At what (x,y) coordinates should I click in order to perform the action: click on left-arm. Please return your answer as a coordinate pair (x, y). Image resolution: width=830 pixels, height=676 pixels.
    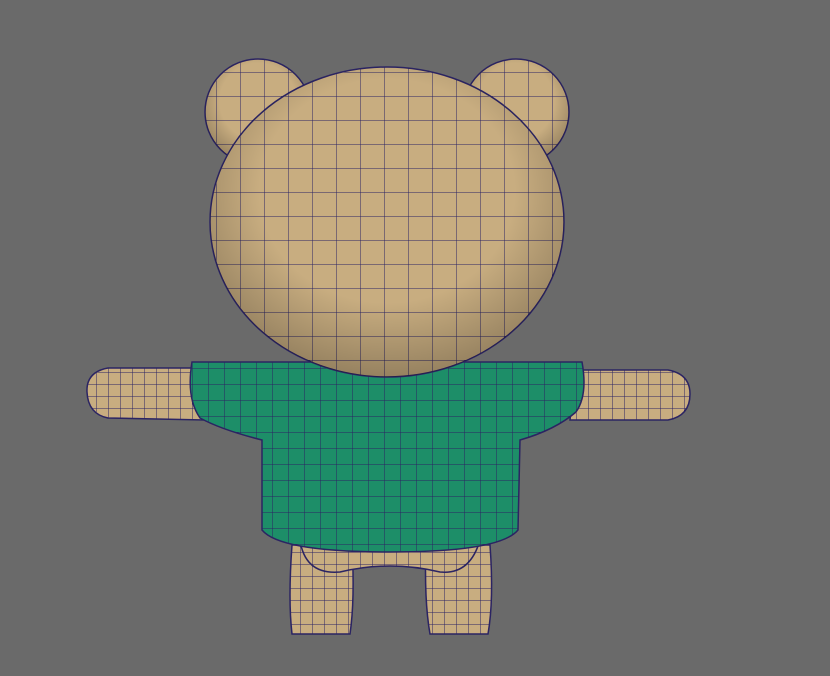
    Looking at the image, I should click on (146, 394).